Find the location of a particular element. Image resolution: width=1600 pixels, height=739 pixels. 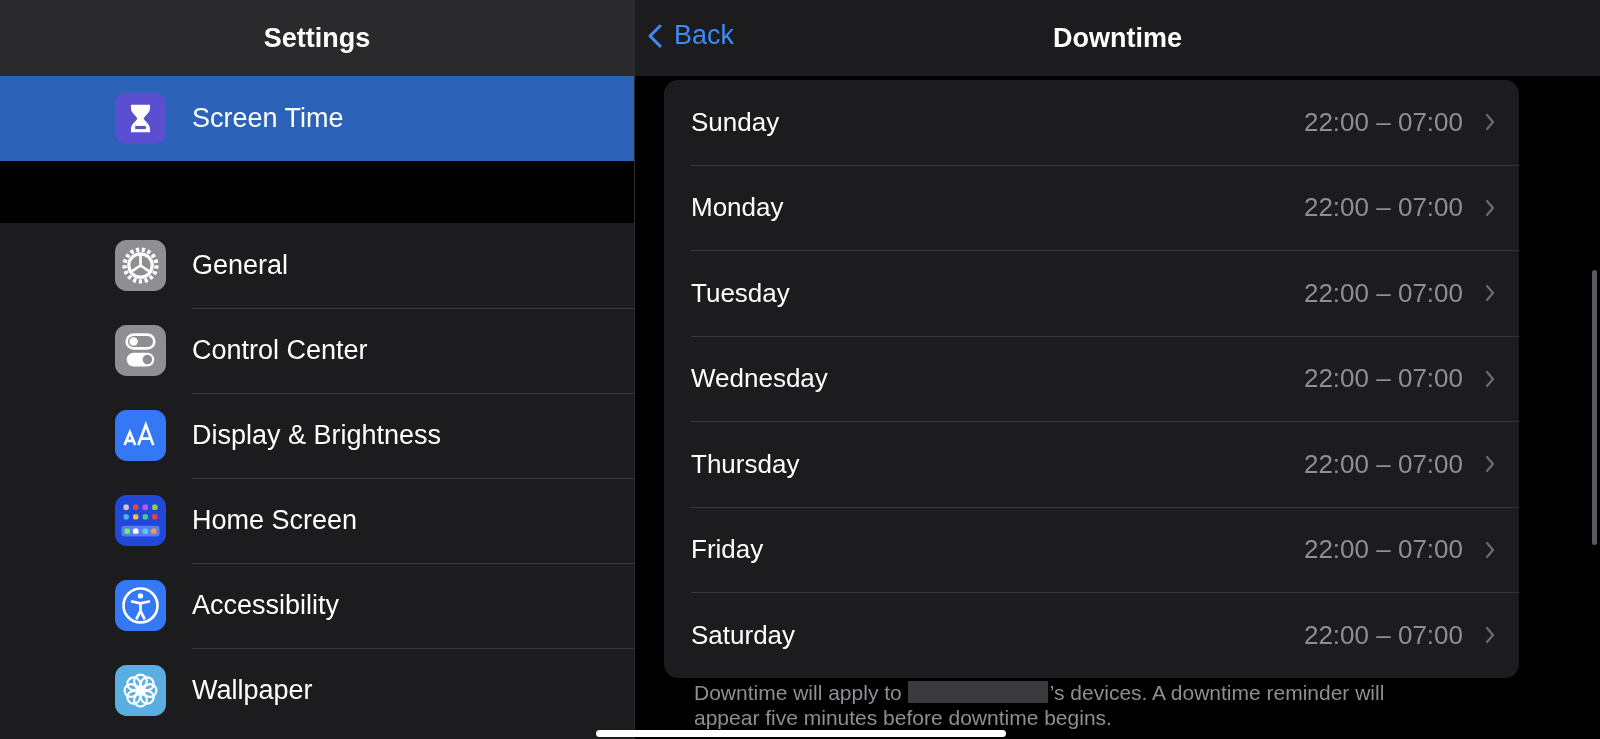

day-row: Monday 22:00 – 07:00 is located at coordinates (1105, 207).